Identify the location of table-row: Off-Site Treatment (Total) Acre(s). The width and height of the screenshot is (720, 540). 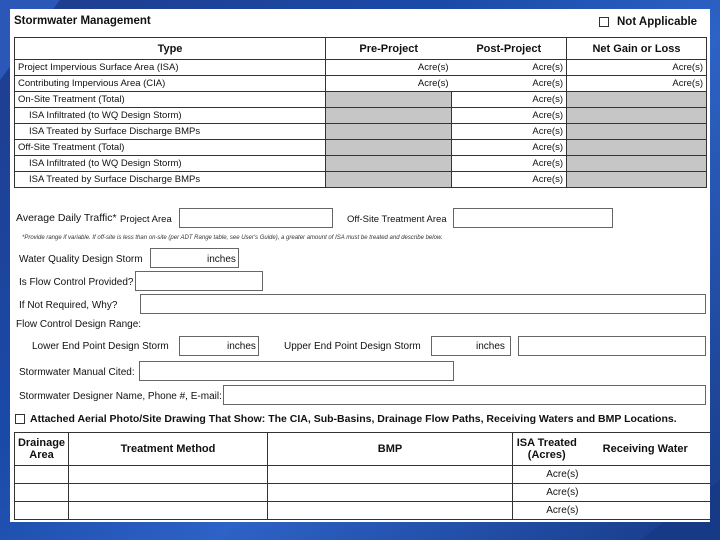
(360, 147).